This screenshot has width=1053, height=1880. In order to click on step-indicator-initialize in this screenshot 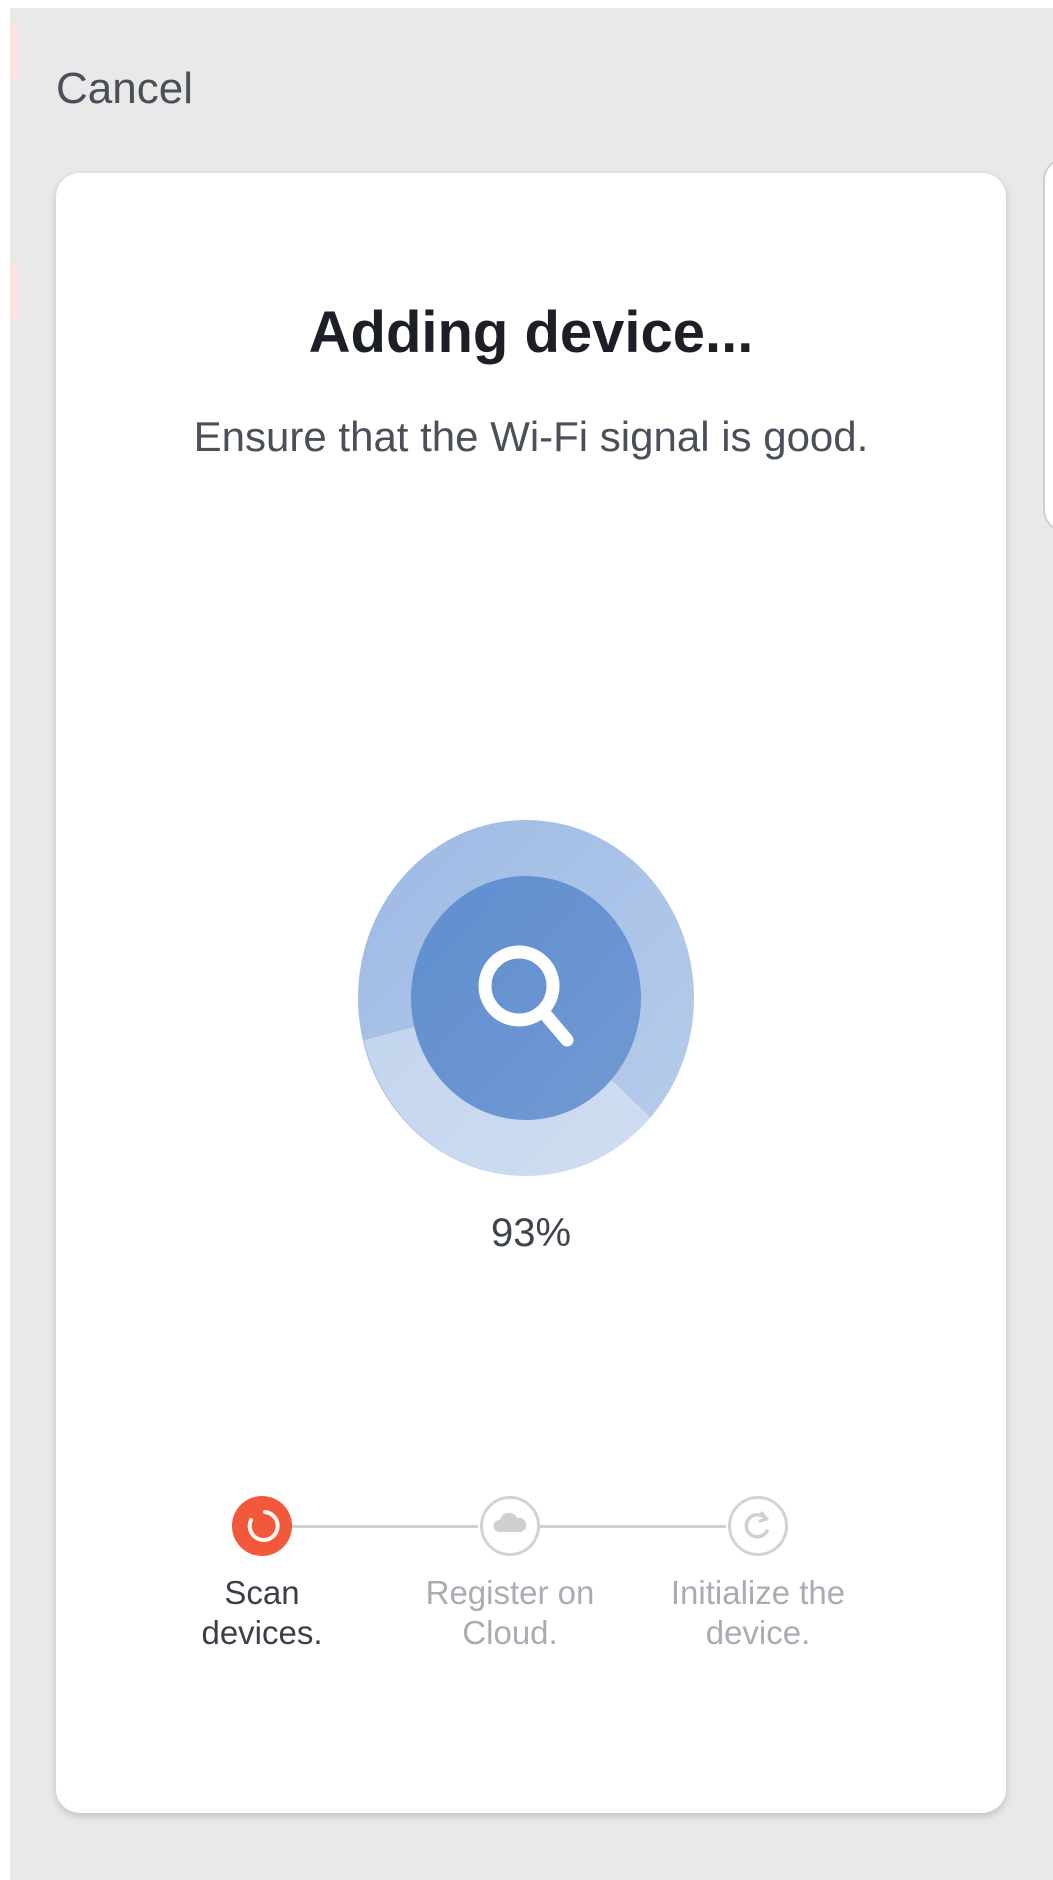, I will do `click(758, 1526)`.